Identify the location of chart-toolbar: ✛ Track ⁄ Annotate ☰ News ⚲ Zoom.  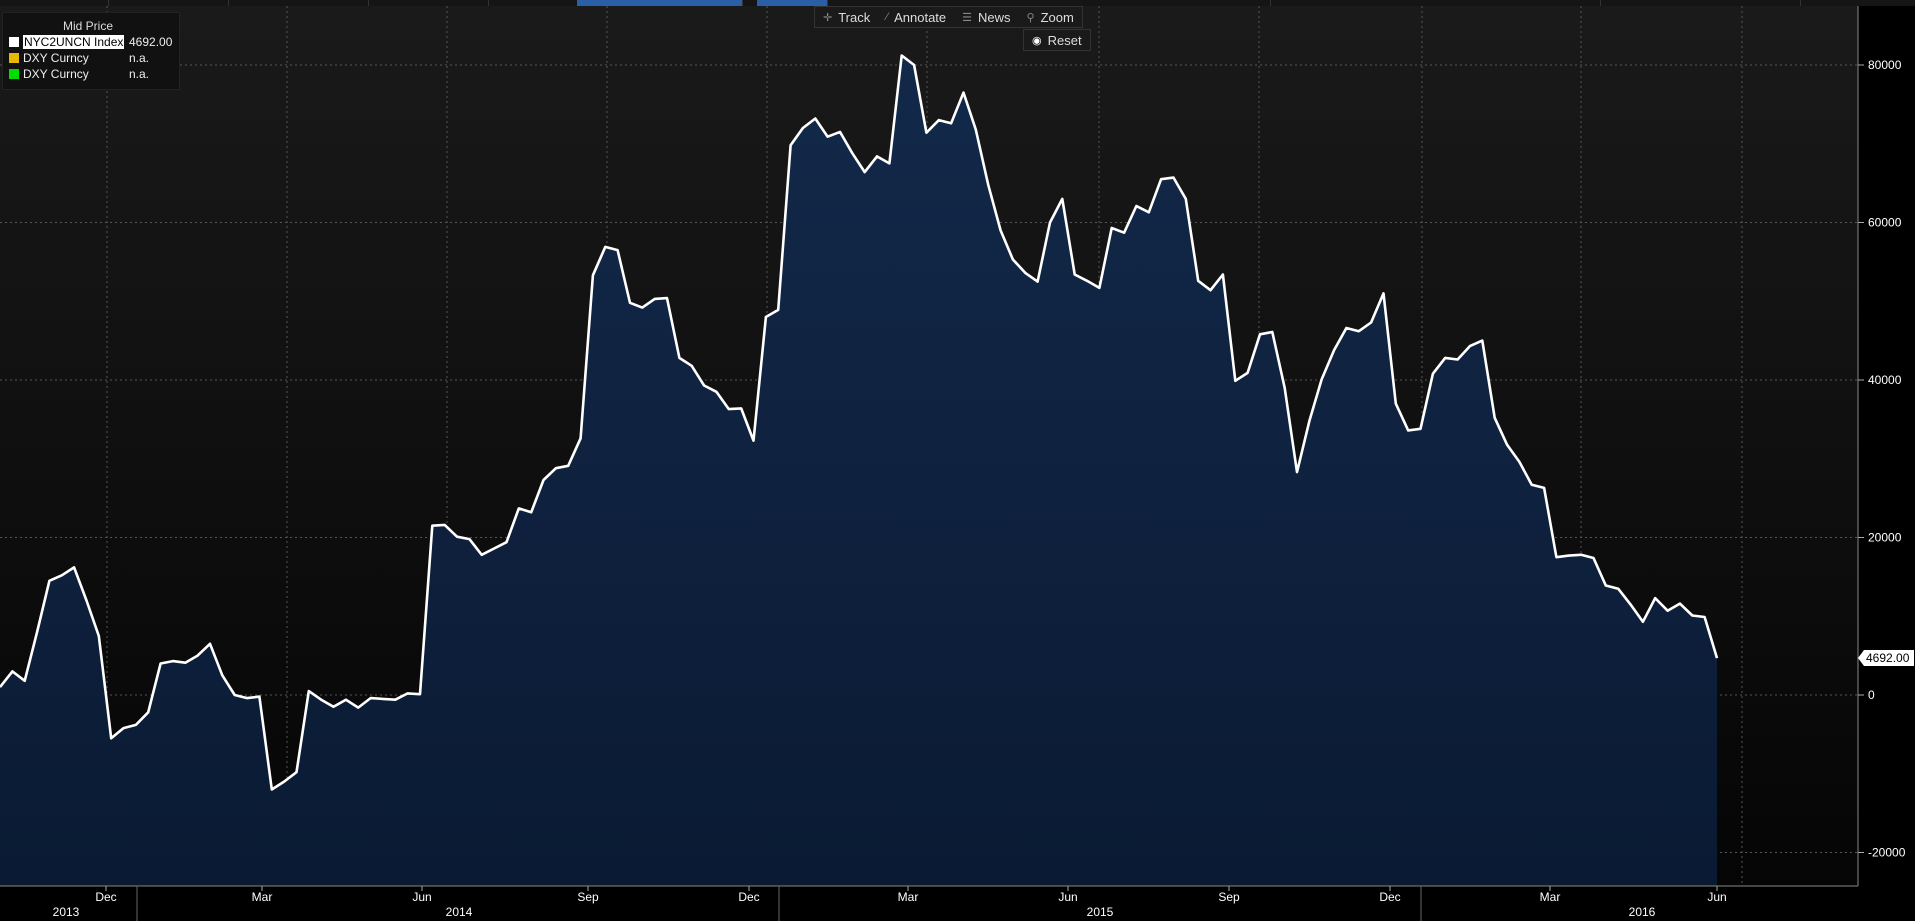
(948, 17).